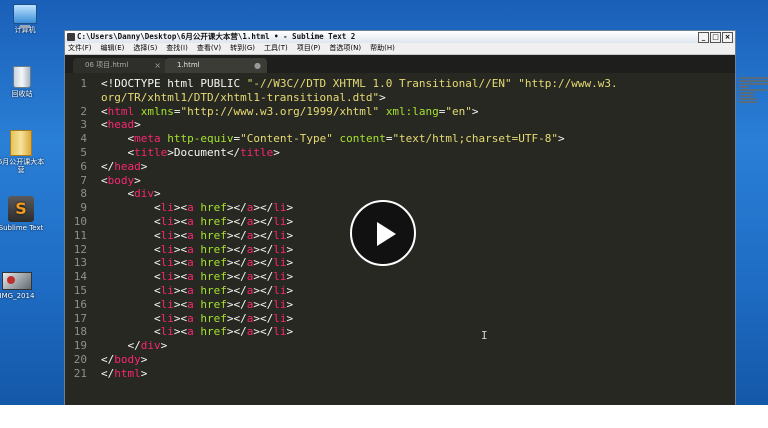 The height and width of the screenshot is (428, 768). Describe the element at coordinates (17, 296) in the screenshot. I see `desktop-icon-label: IMG_2014` at that location.